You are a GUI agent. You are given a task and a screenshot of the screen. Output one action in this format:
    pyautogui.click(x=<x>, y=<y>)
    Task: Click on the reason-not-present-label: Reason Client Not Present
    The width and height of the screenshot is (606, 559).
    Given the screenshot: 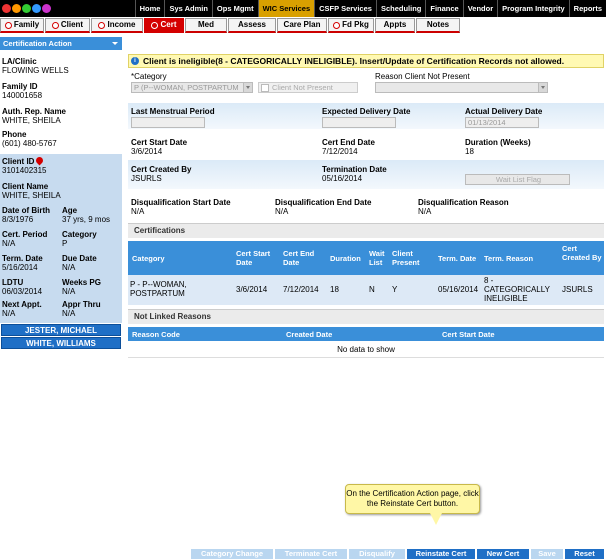 What is the action you would take?
    pyautogui.click(x=422, y=76)
    